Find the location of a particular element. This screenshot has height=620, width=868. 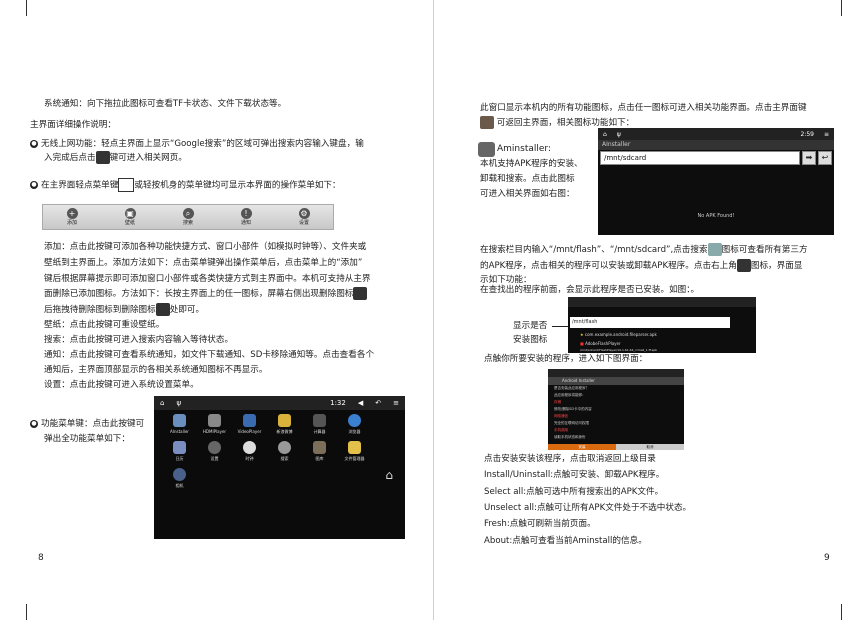

app-calendar: 日历 is located at coordinates (179, 451).